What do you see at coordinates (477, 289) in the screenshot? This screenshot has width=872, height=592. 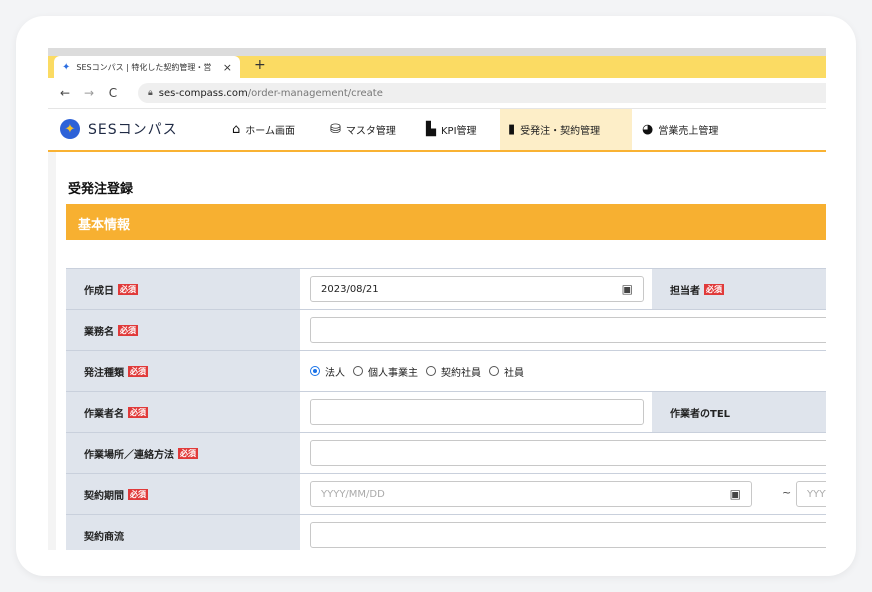 I see `created-date-input: 2023/08/21 ▣` at bounding box center [477, 289].